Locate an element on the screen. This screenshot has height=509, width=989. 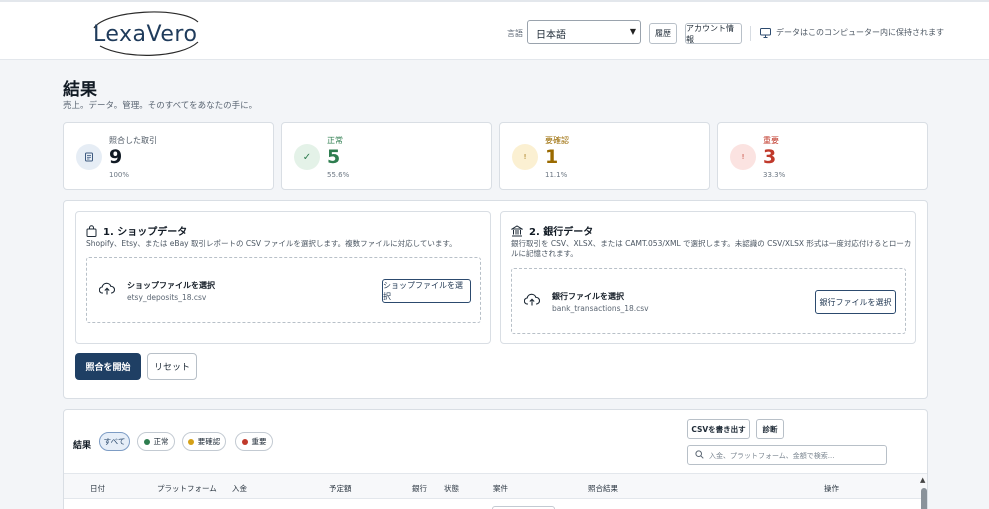
language-select: 日本語 ▼ is located at coordinates (584, 32).